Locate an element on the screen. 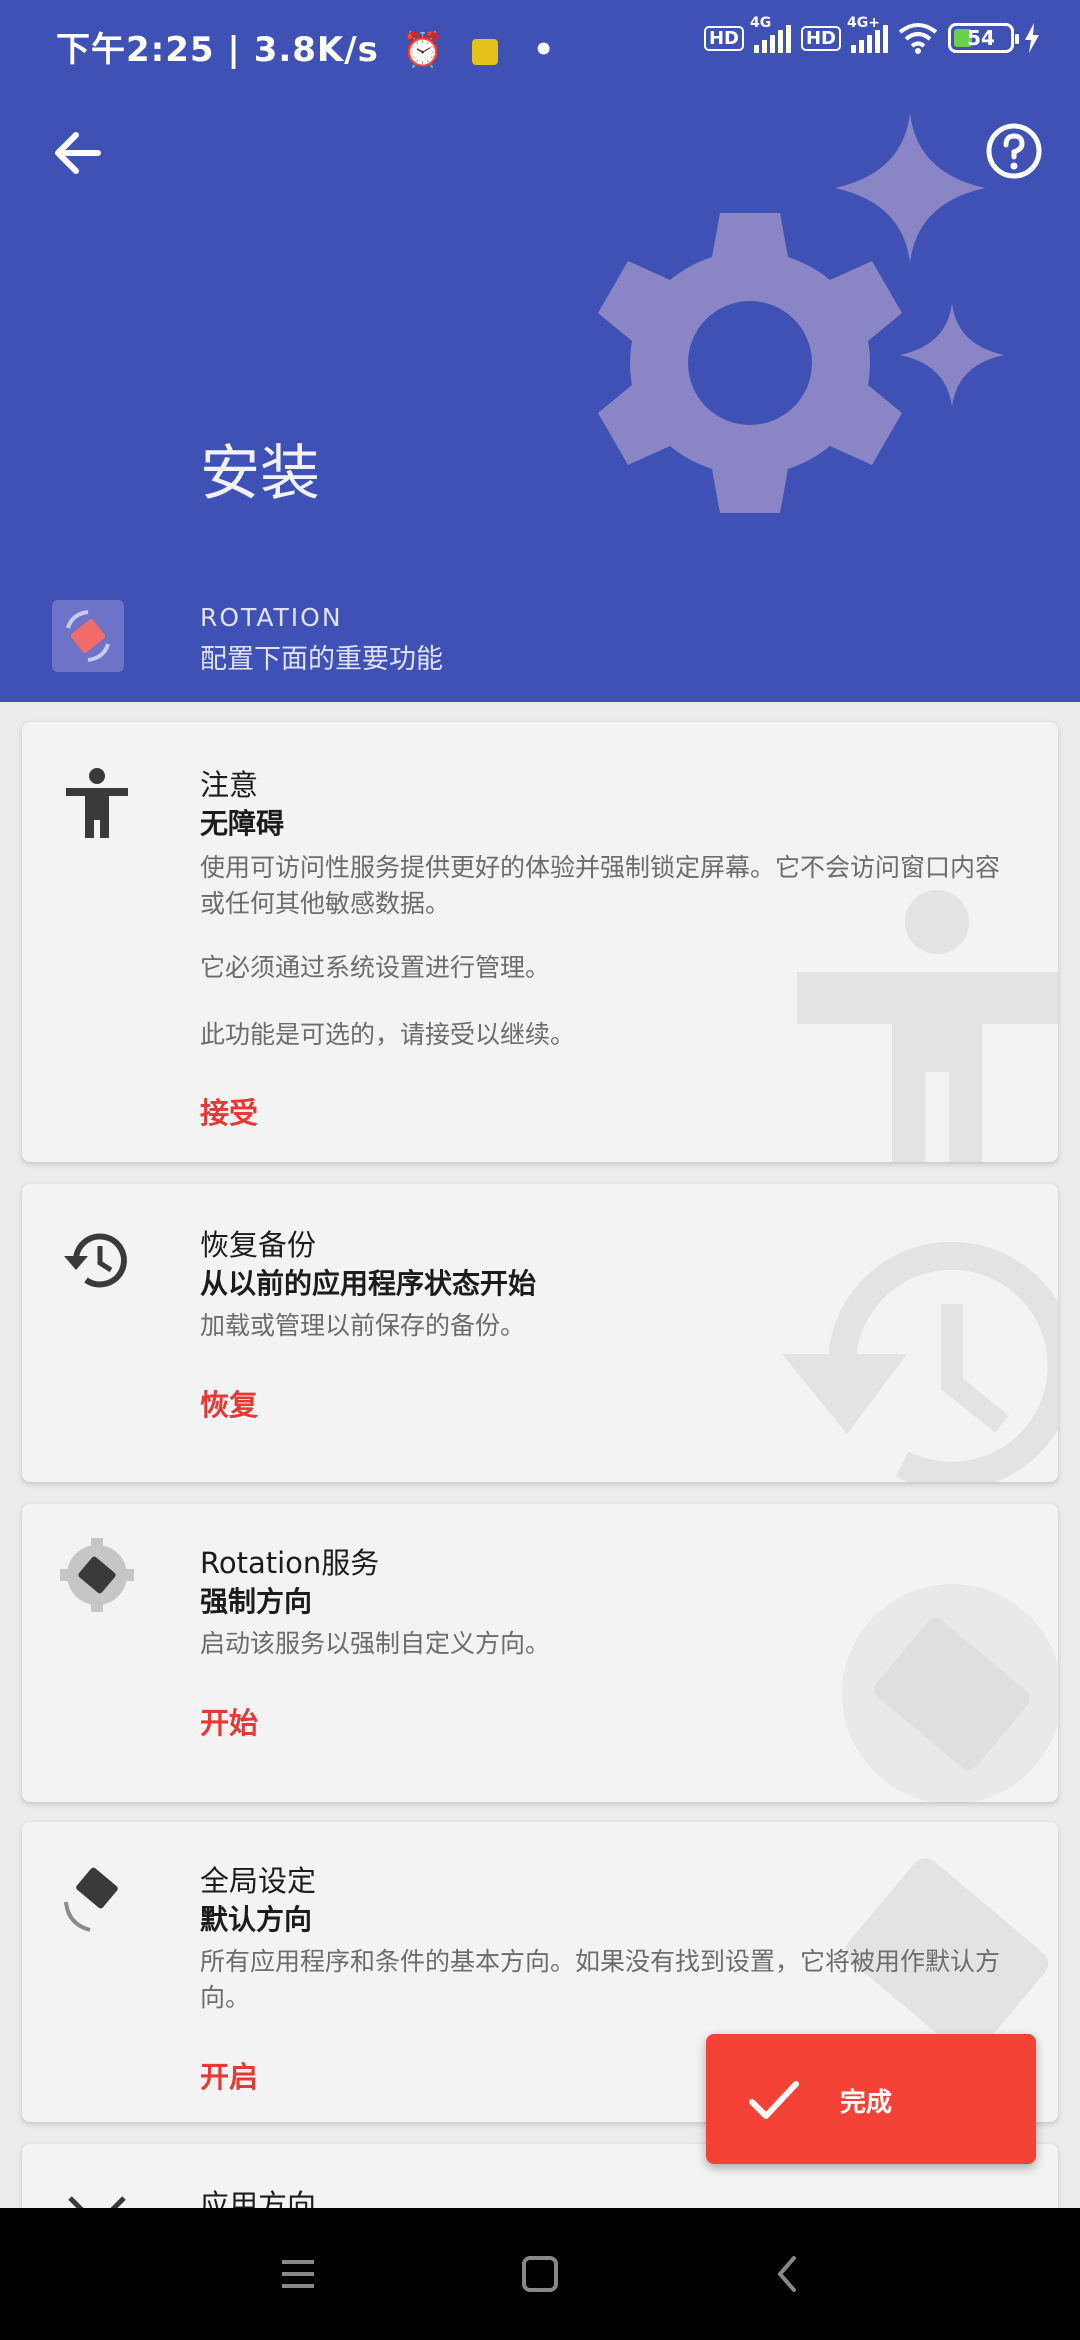 This screenshot has height=2340, width=1080. home-icon is located at coordinates (540, 2274).